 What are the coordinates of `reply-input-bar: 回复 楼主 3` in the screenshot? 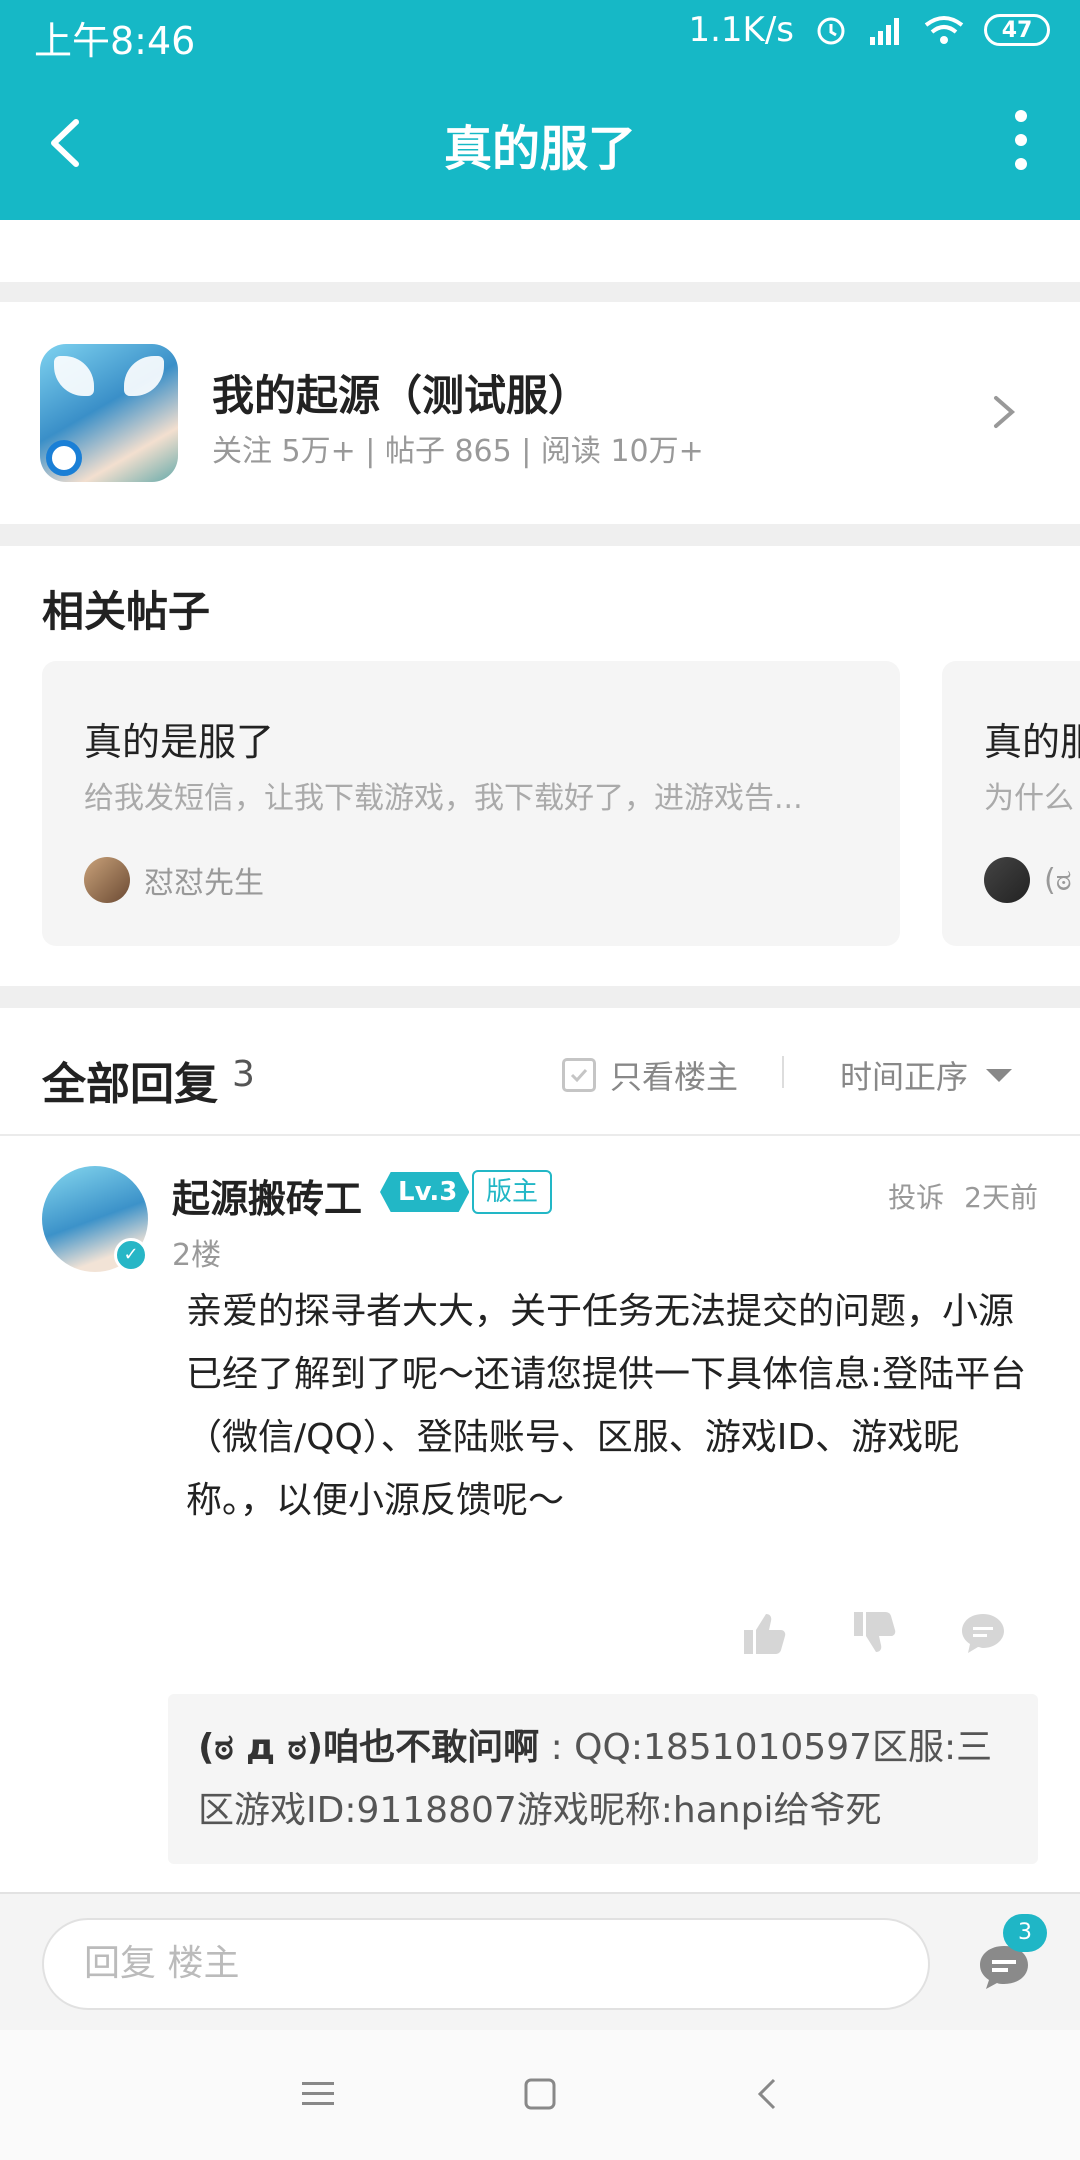 It's located at (540, 1961).